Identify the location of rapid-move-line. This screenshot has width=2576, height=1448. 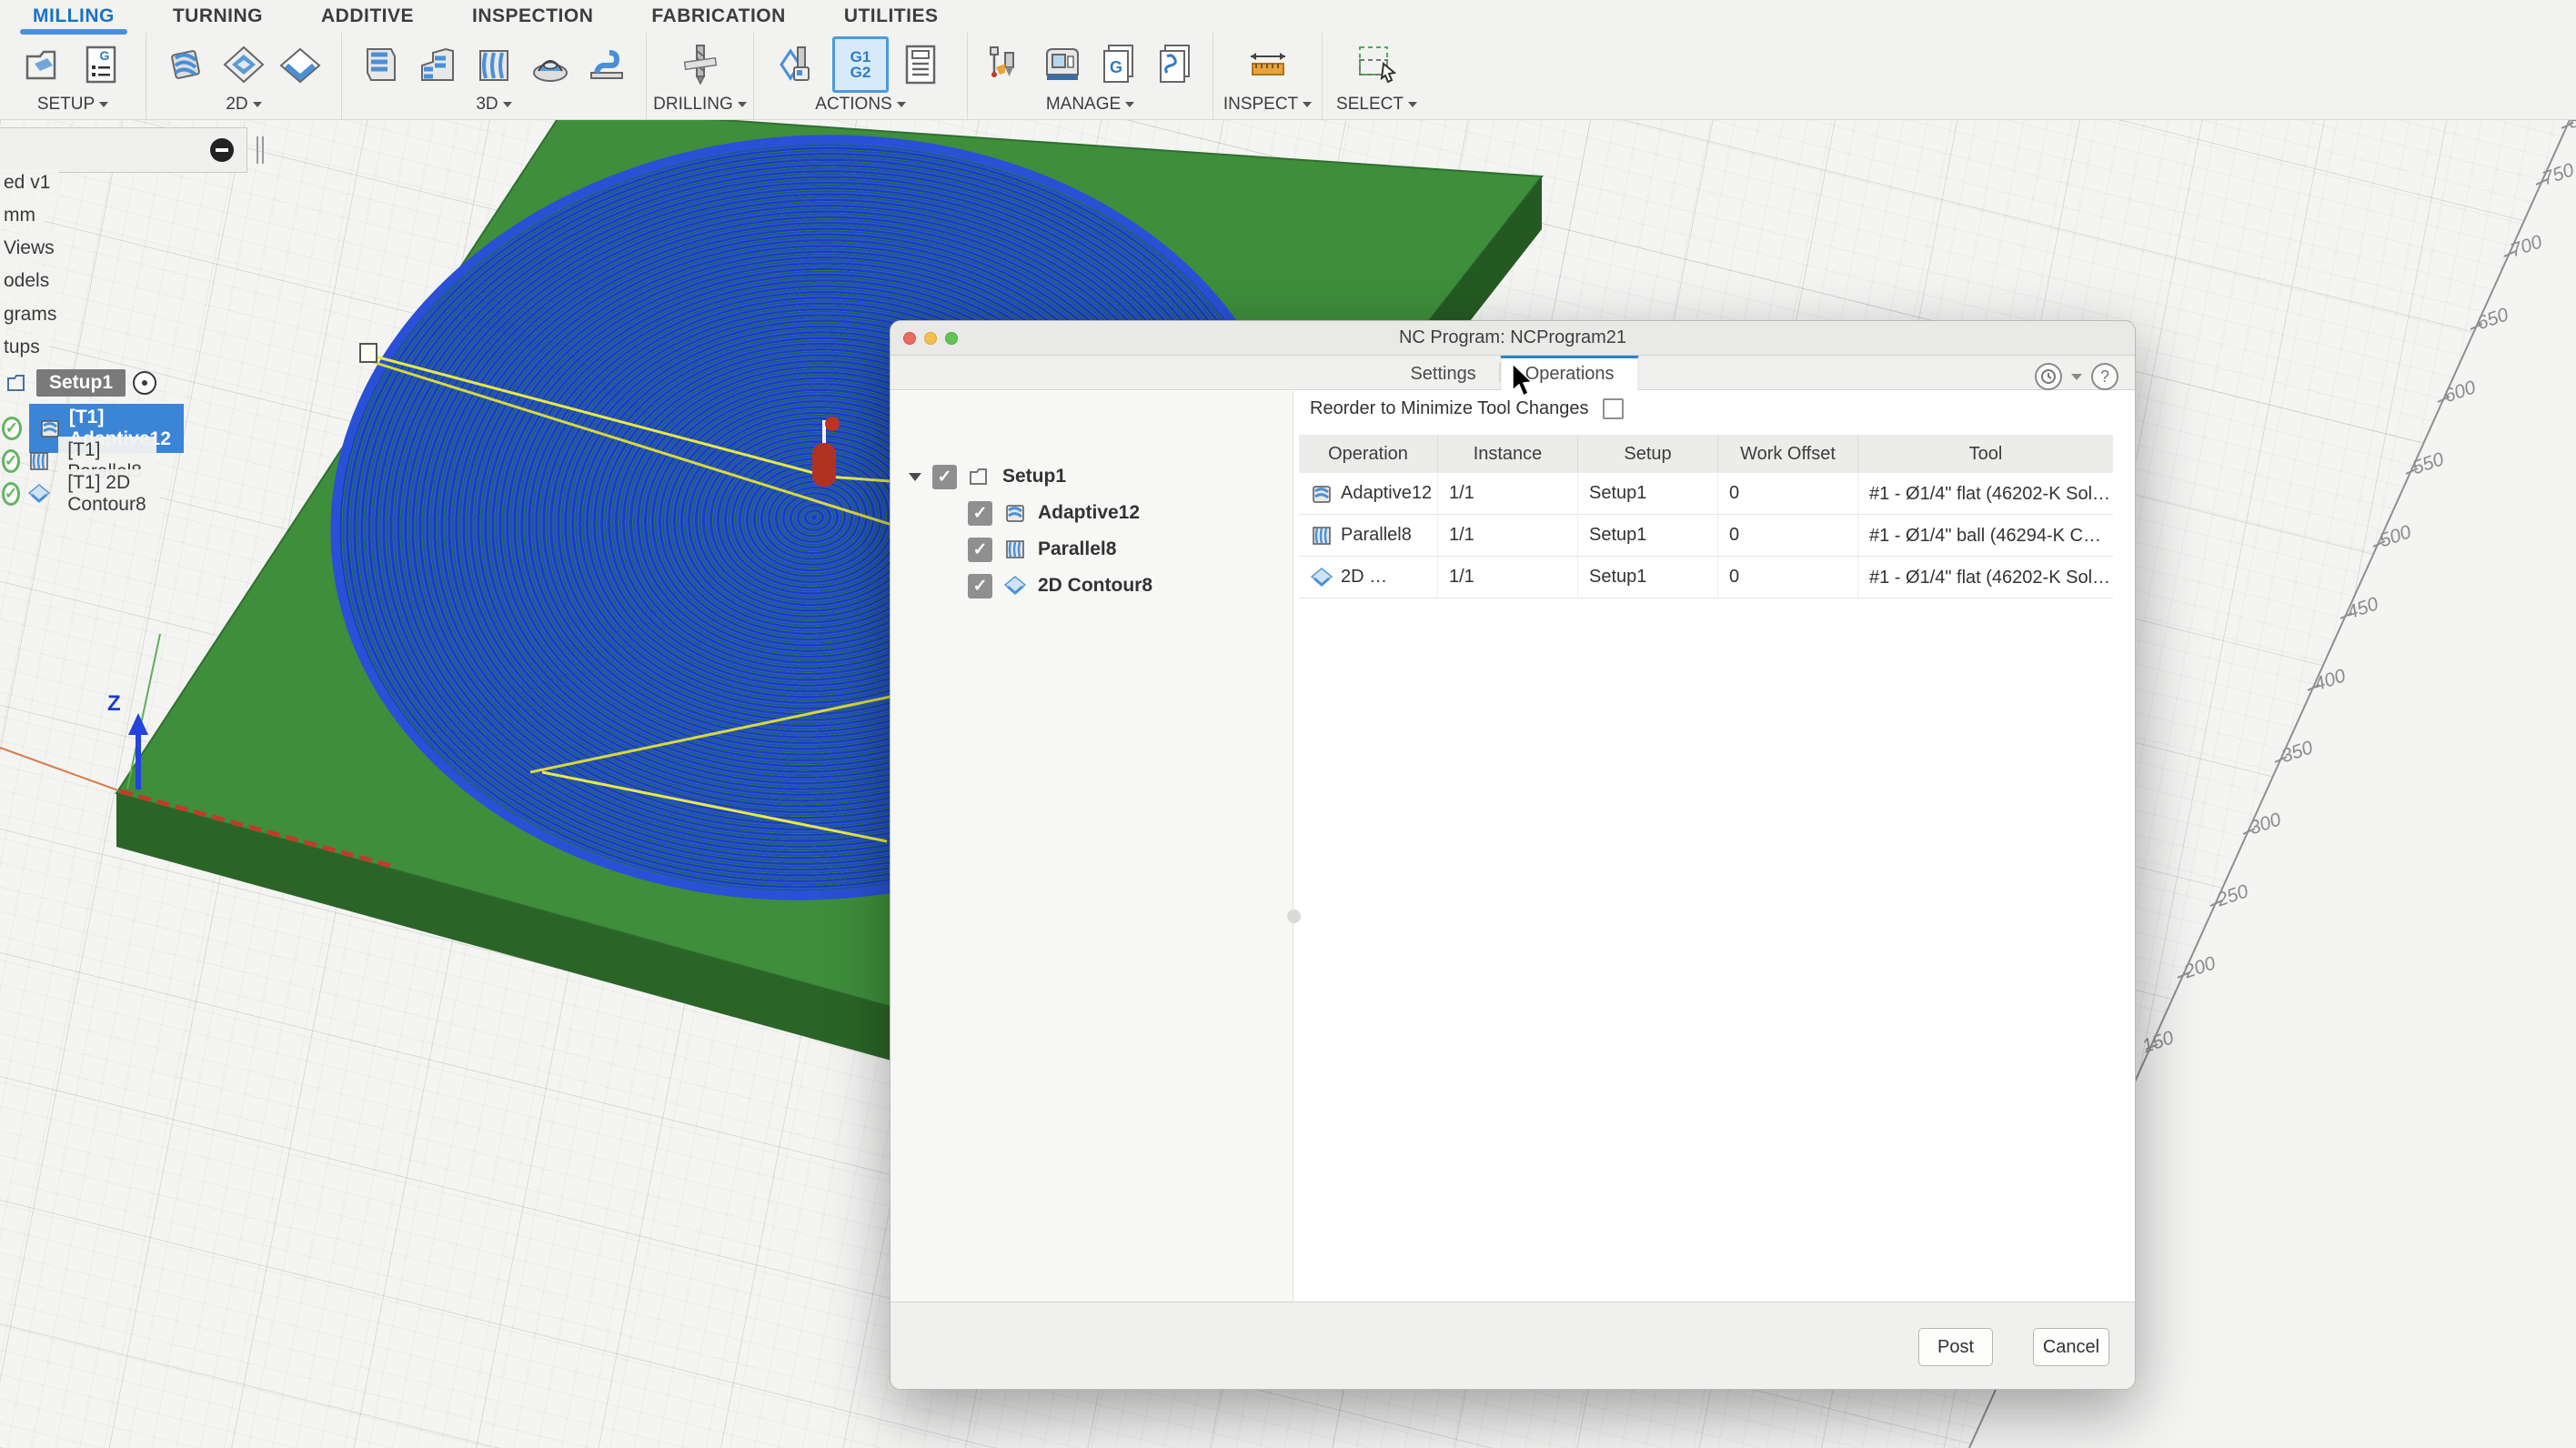
(714, 807).